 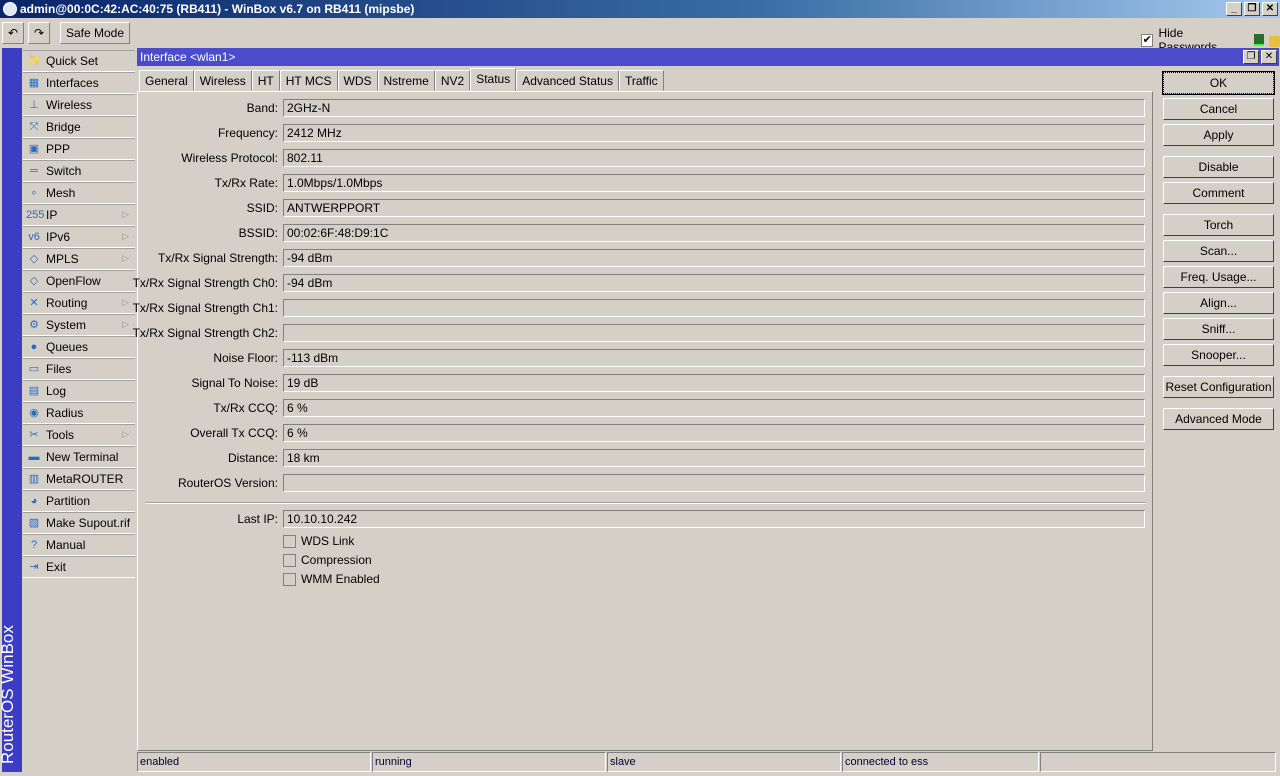 What do you see at coordinates (1270, 9) in the screenshot?
I see `close-button: ✕` at bounding box center [1270, 9].